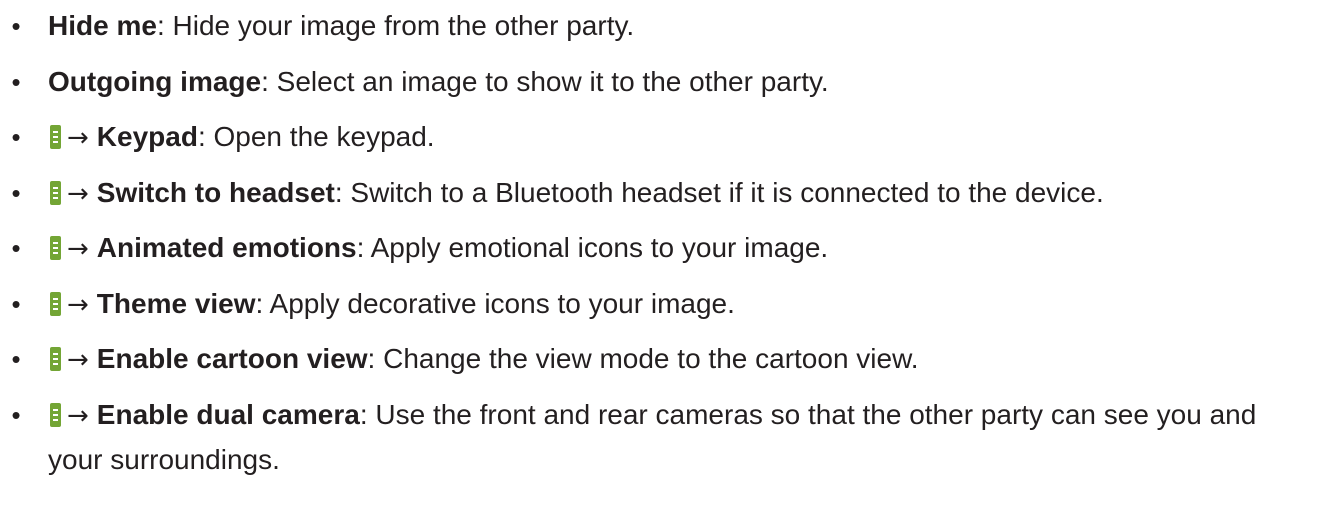 The width and height of the screenshot is (1323, 513). Describe the element at coordinates (147, 136) in the screenshot. I see `item-term: Keypad` at that location.